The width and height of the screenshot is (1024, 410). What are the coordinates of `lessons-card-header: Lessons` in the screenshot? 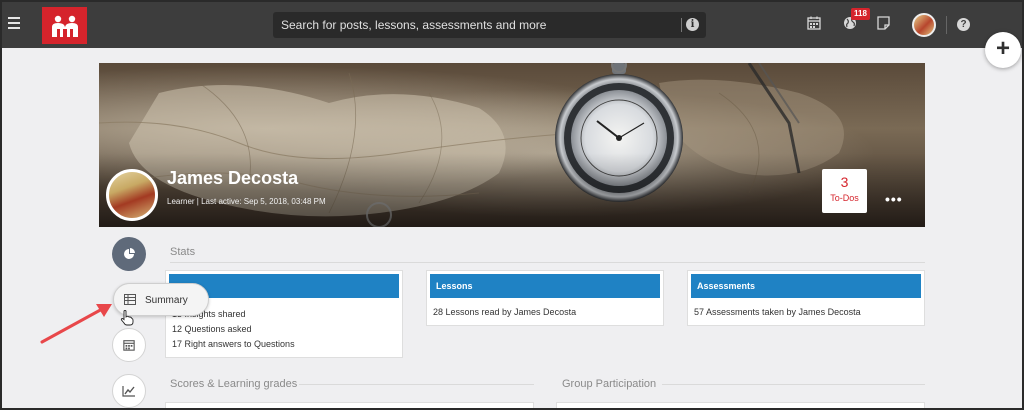 It's located at (545, 286).